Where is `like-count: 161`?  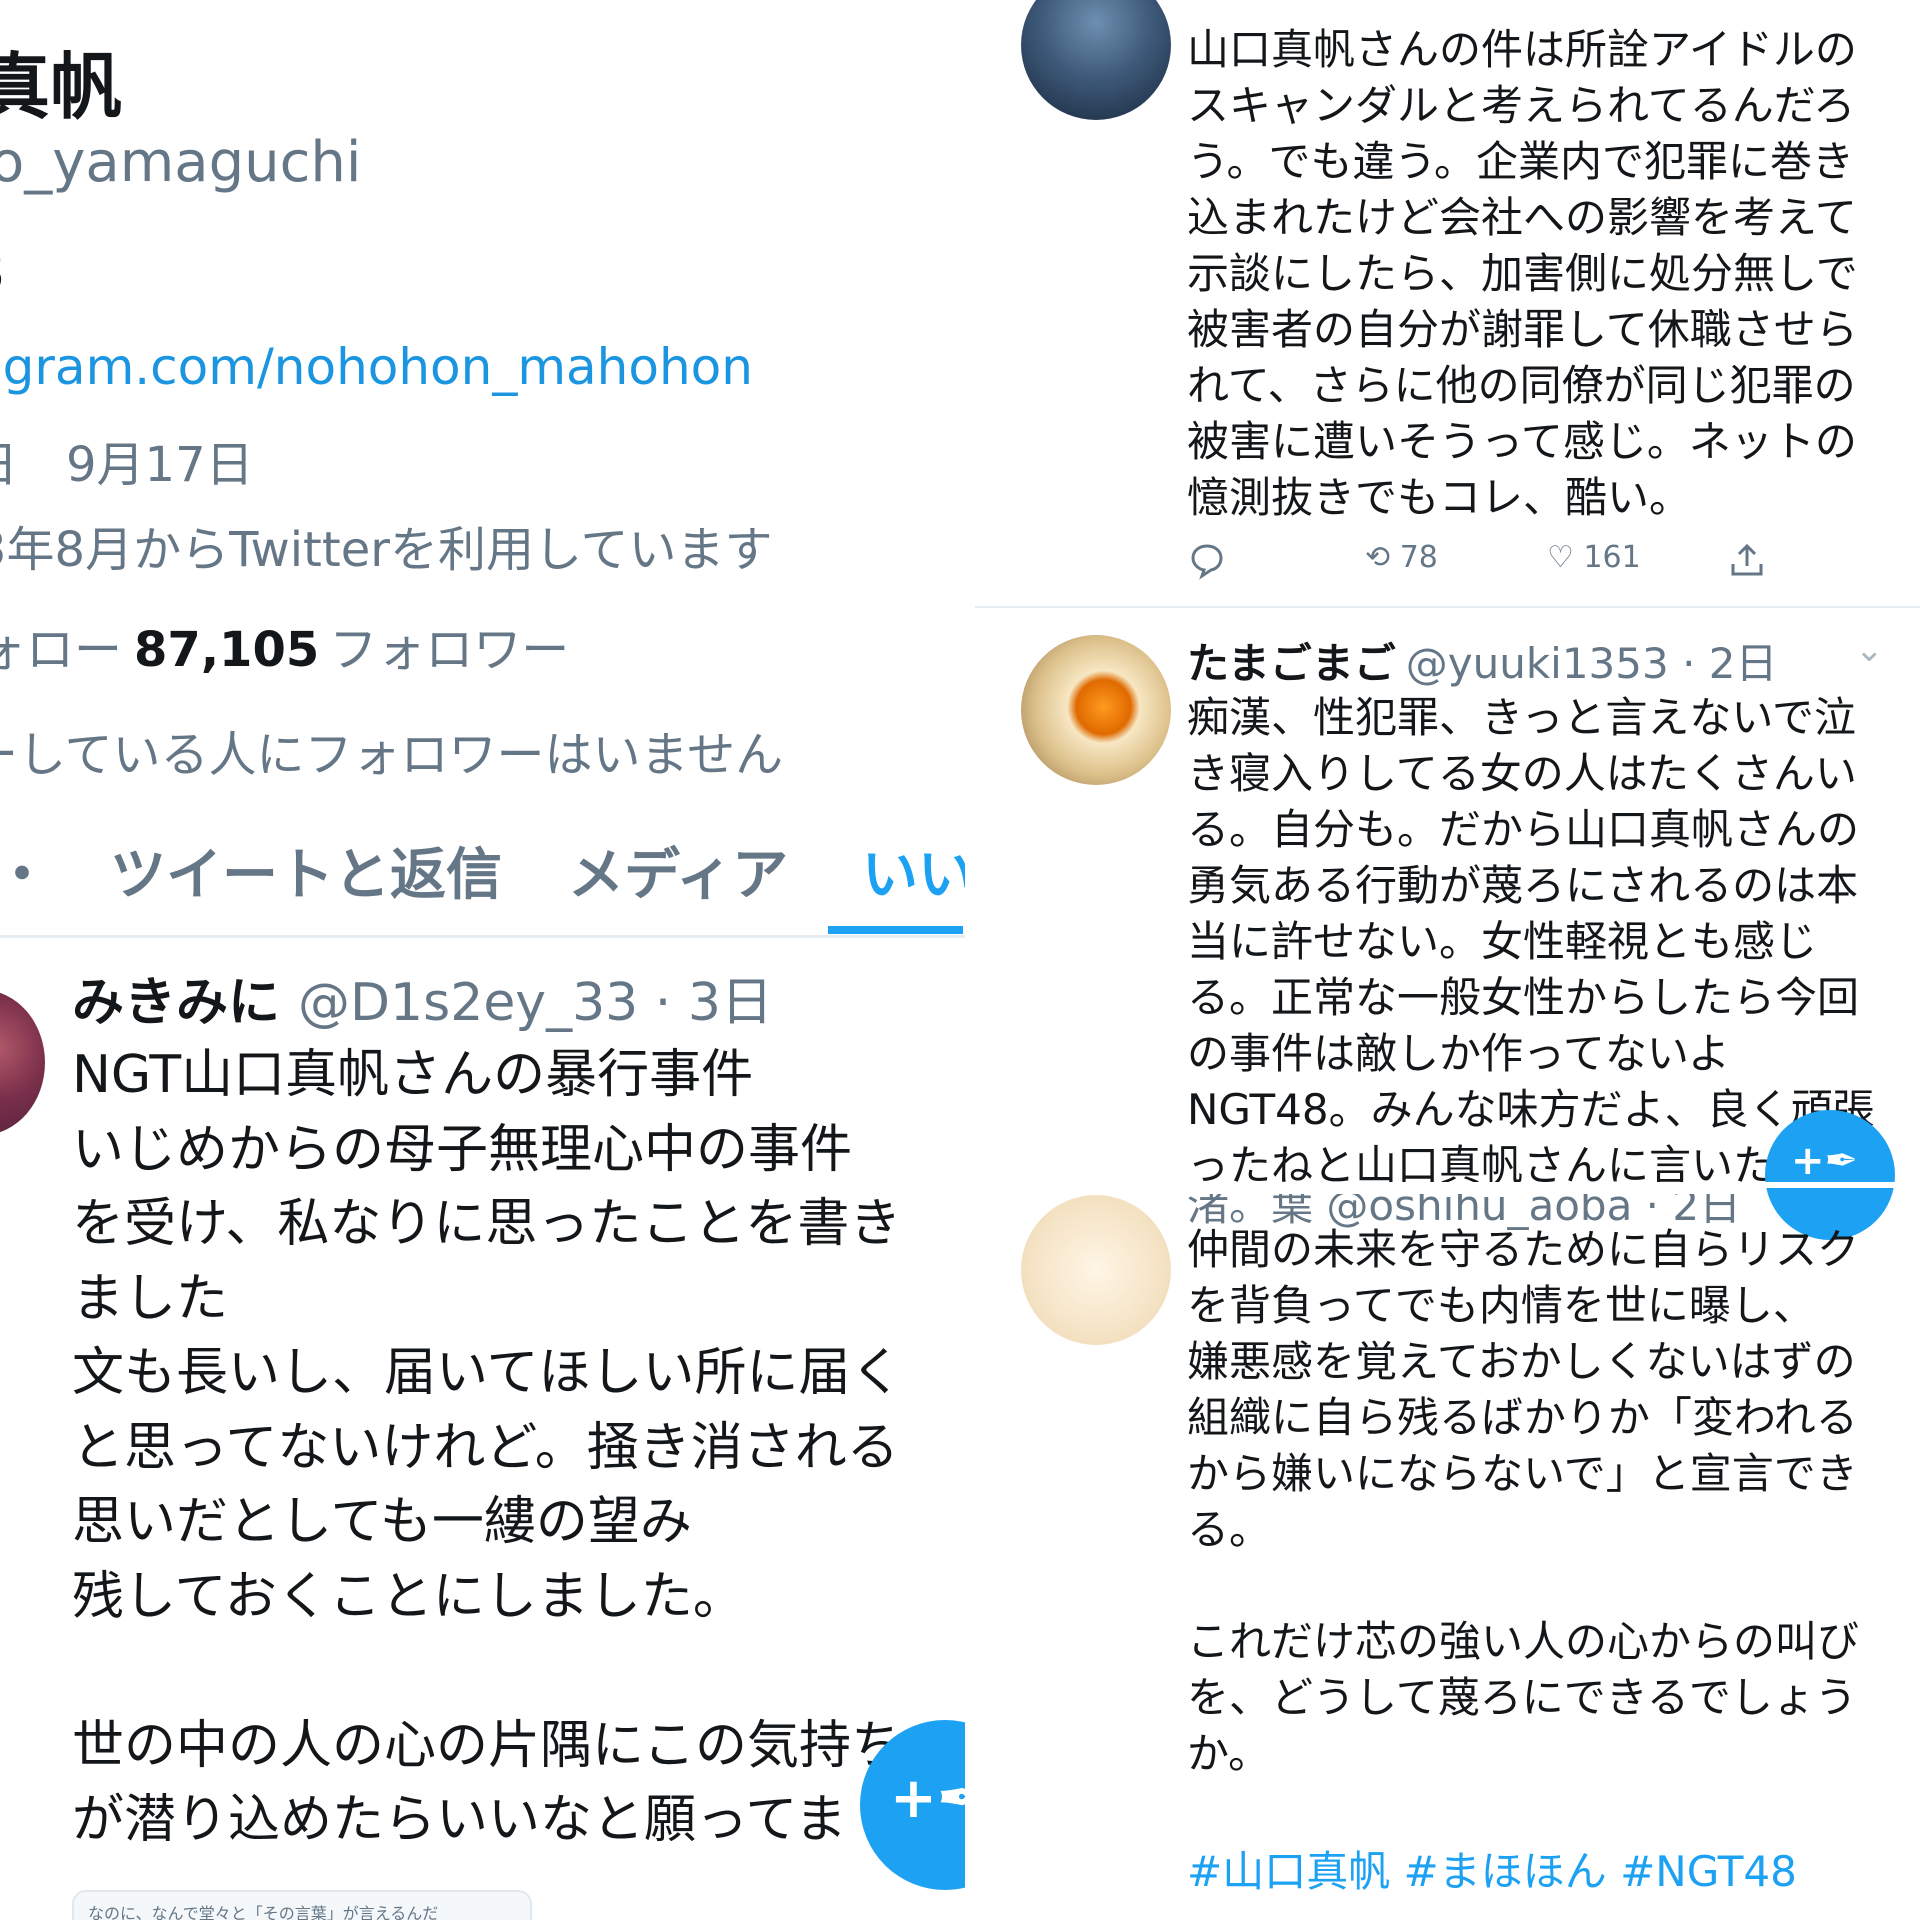
like-count: 161 is located at coordinates (1612, 557).